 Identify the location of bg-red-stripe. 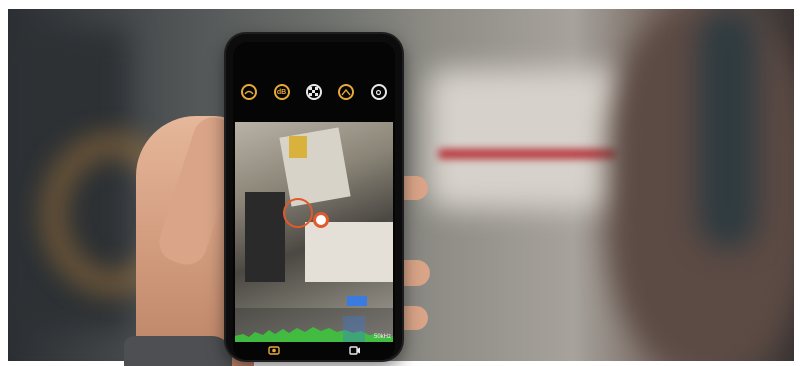
(528, 154).